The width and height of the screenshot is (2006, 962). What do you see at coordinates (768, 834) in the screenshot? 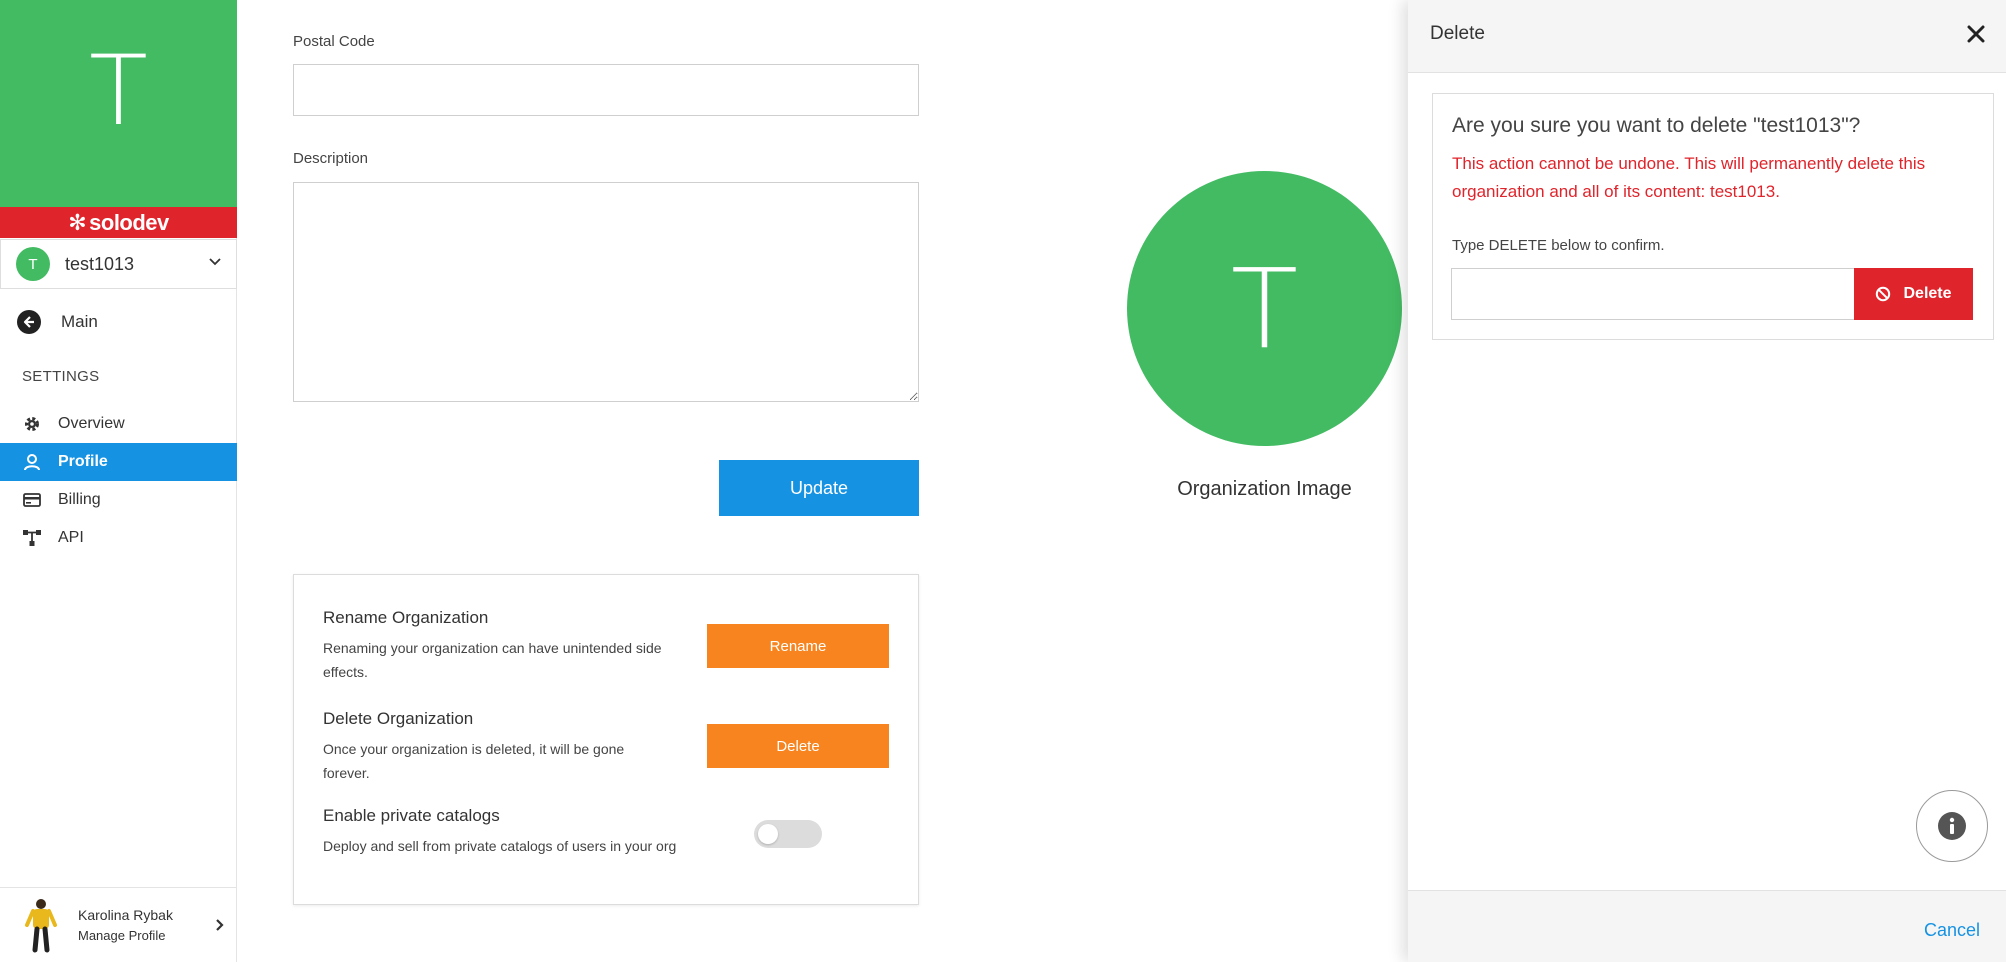
I see `toggle-knob` at bounding box center [768, 834].